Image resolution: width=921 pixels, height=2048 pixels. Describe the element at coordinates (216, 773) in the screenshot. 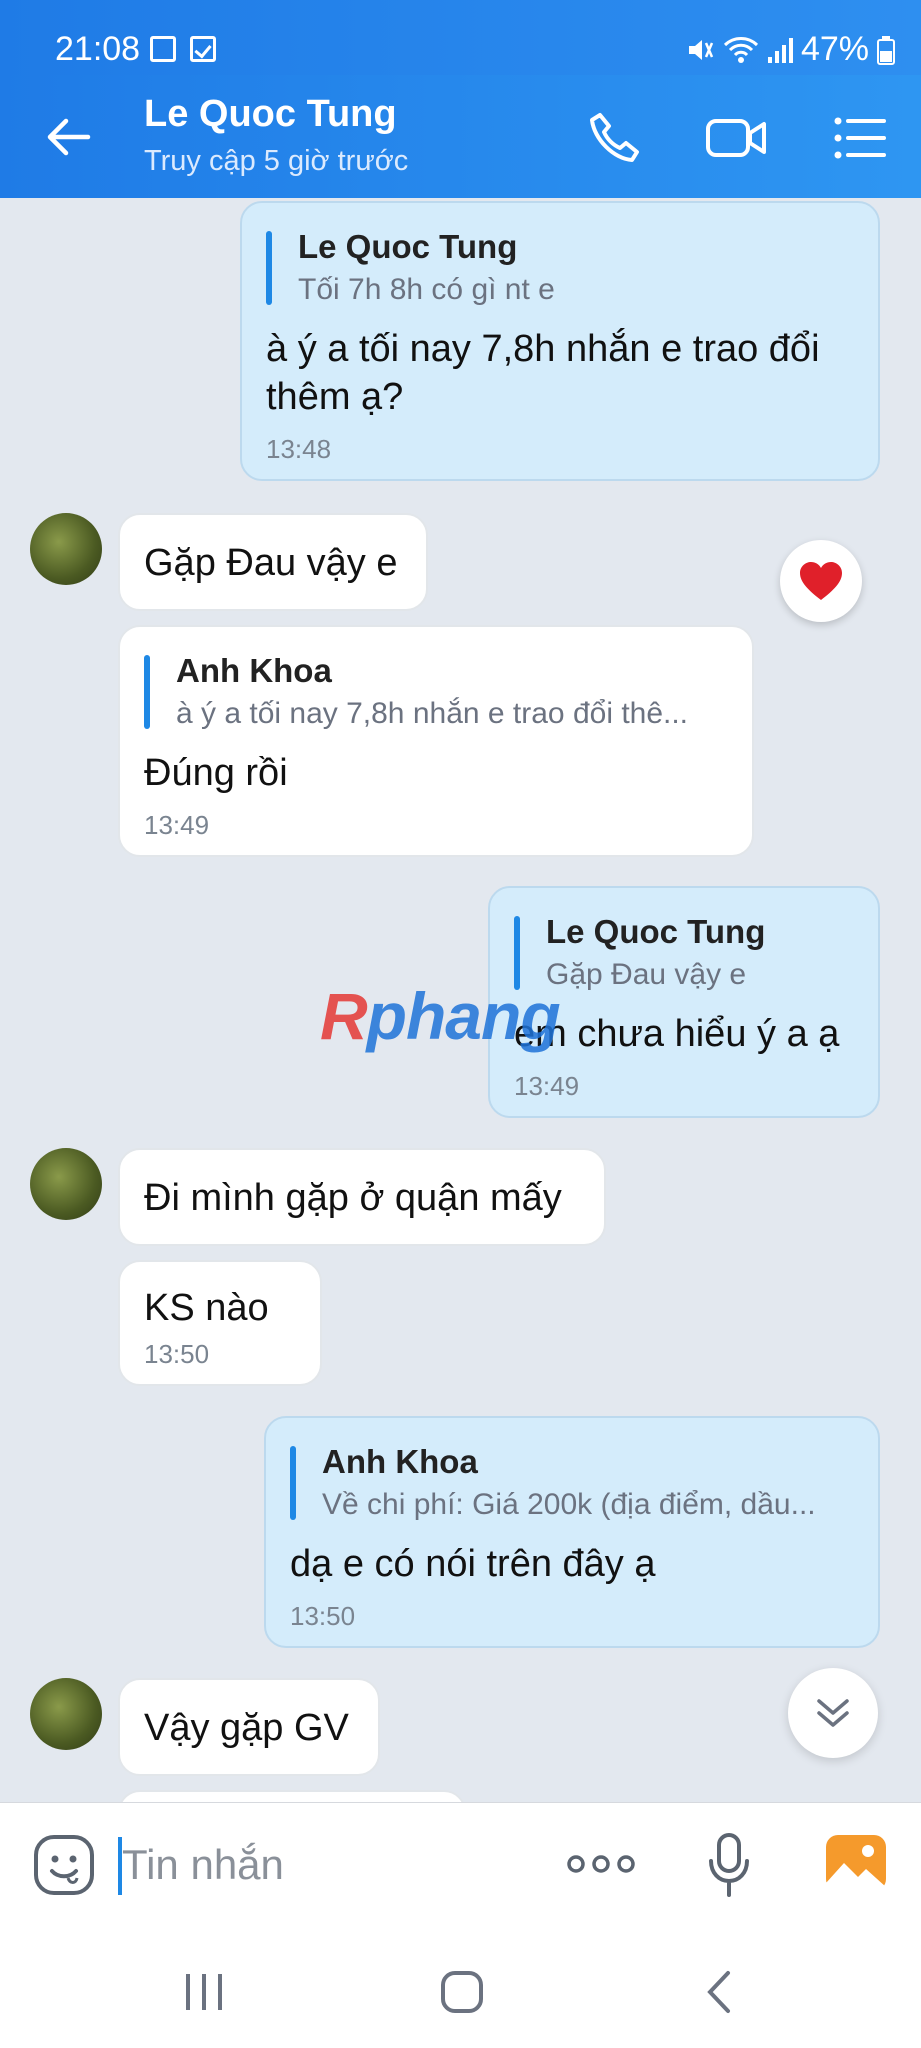

I see `message-text: Đúng rồi` at that location.